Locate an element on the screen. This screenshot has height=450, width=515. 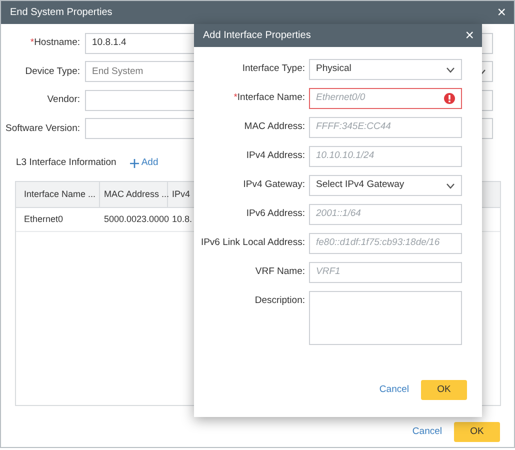
dropdown: Physical is located at coordinates (385, 69).